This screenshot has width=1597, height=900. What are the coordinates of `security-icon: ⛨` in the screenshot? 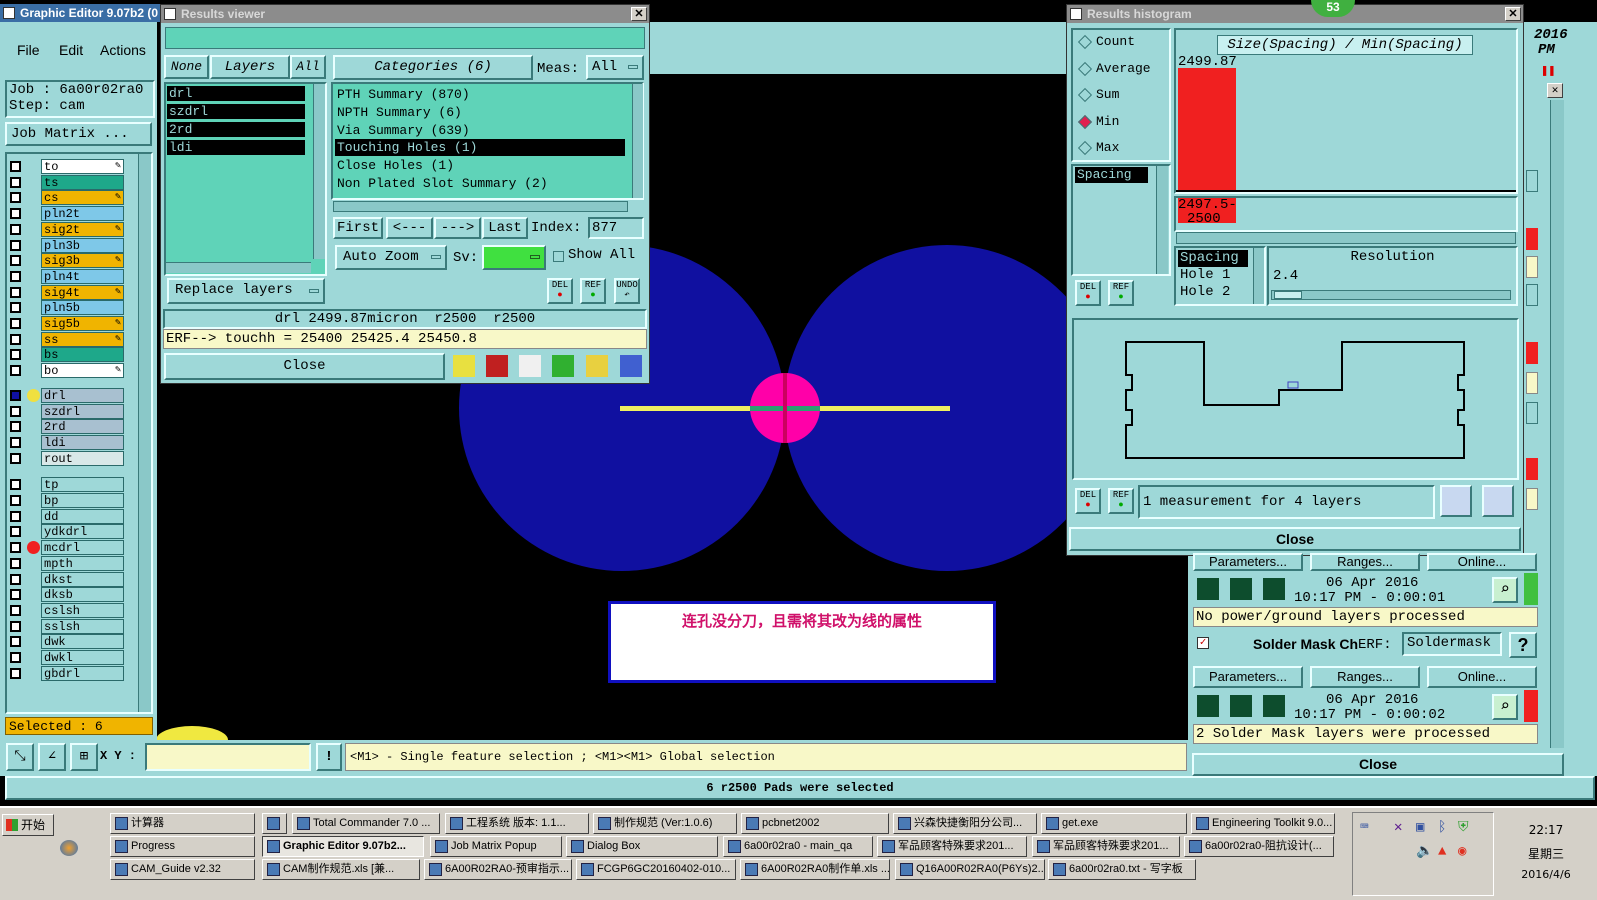 It's located at (1463, 828).